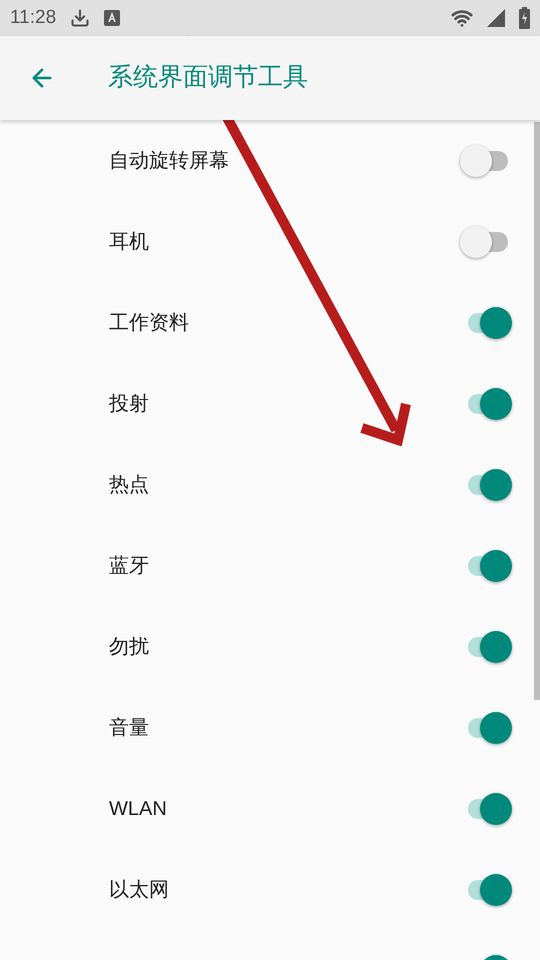 The image size is (540, 960). Describe the element at coordinates (112, 18) in the screenshot. I see `keyboard-a-icon` at that location.